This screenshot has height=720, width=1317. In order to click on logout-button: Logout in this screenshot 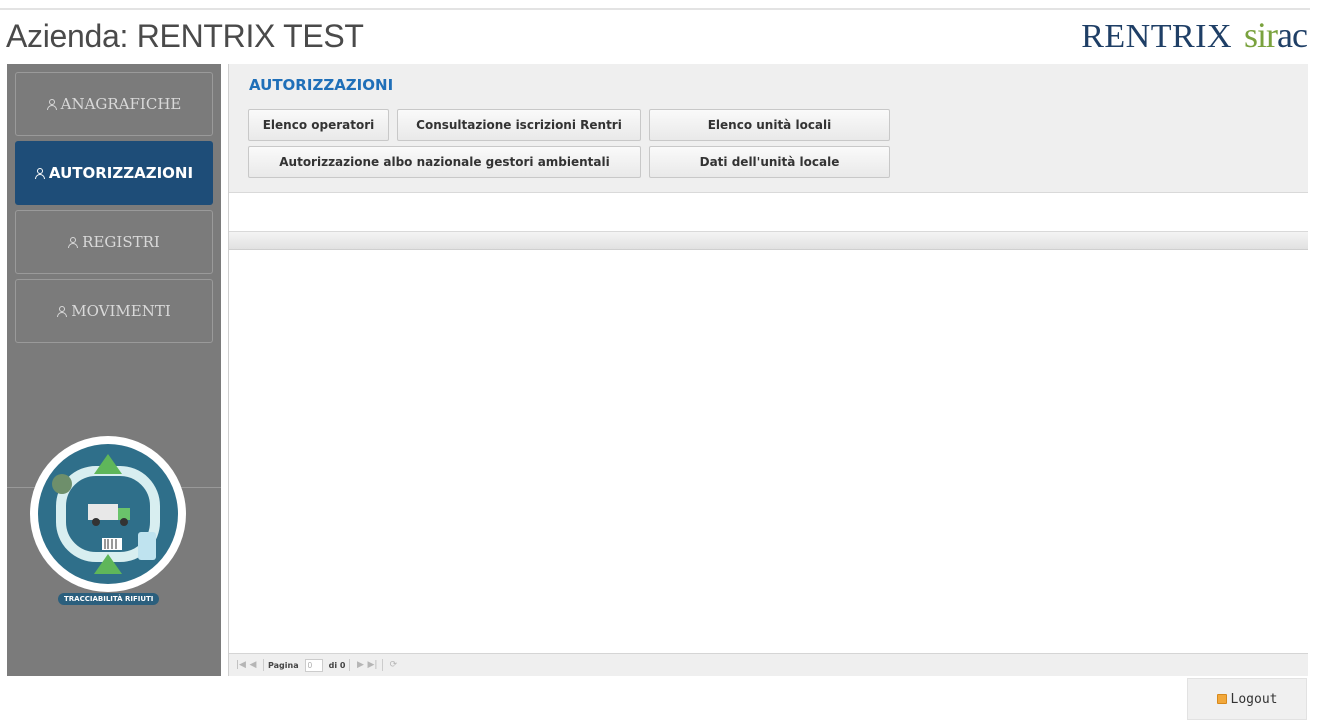, I will do `click(1247, 699)`.